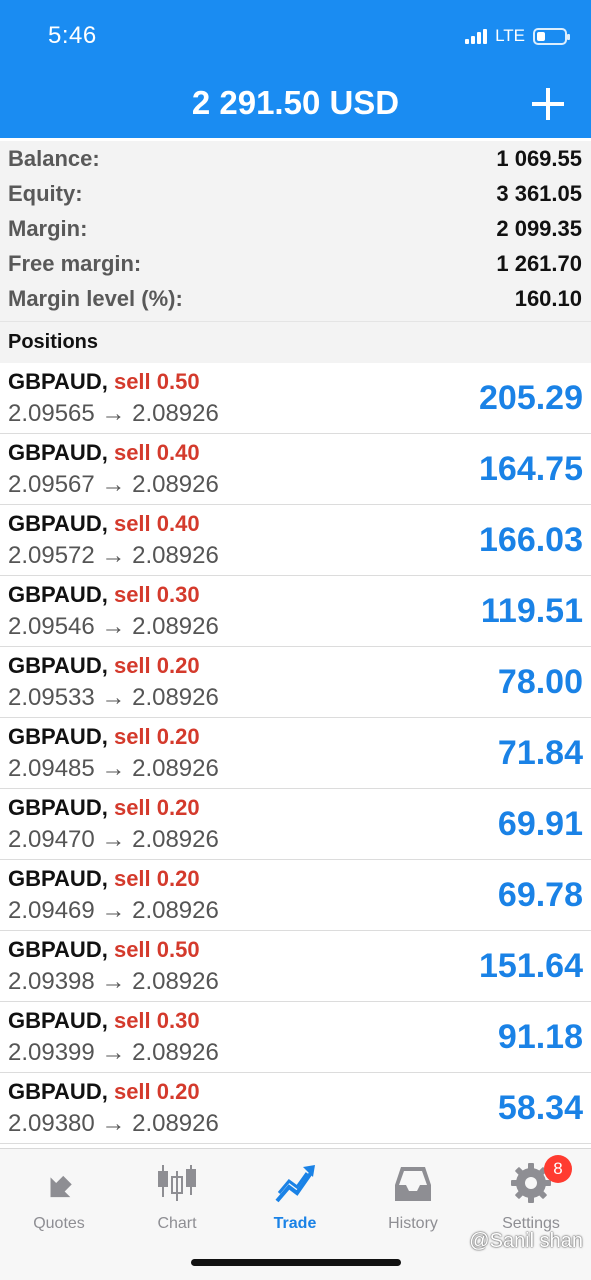 Image resolution: width=591 pixels, height=1280 pixels. I want to click on tab-settings: 8 Settings, so click(531, 1196).